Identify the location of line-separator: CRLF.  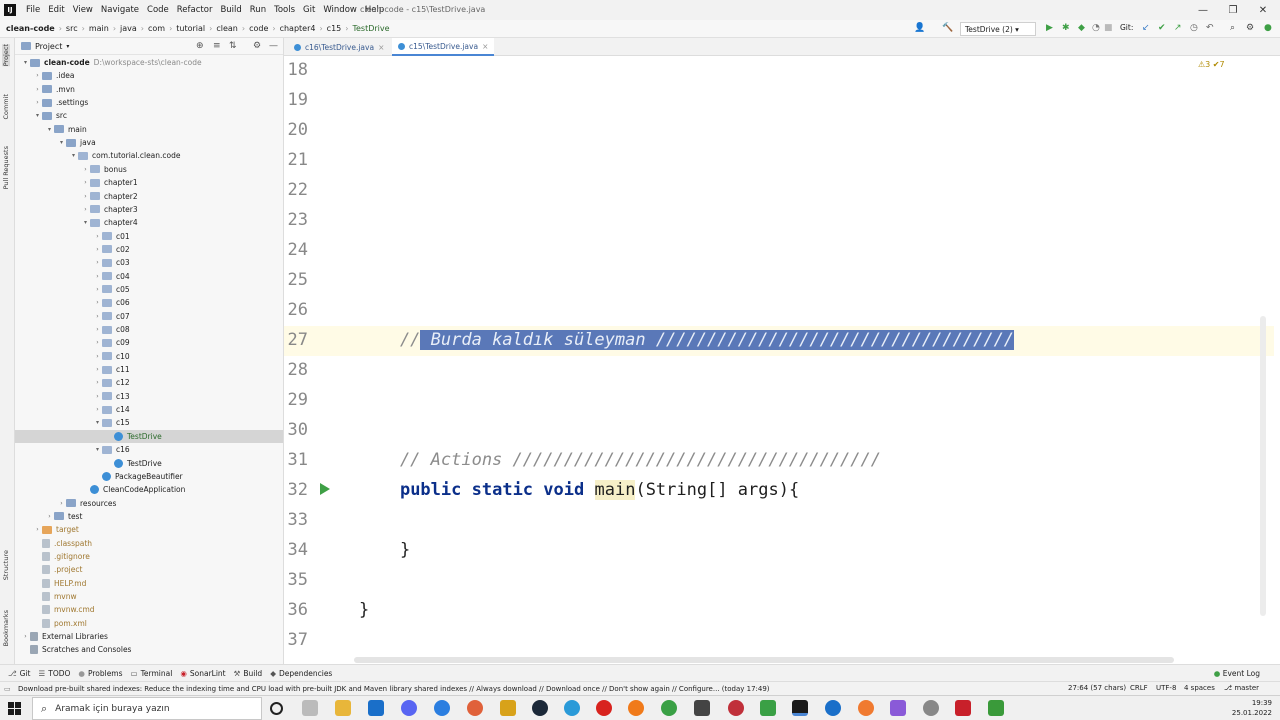
(1139, 688).